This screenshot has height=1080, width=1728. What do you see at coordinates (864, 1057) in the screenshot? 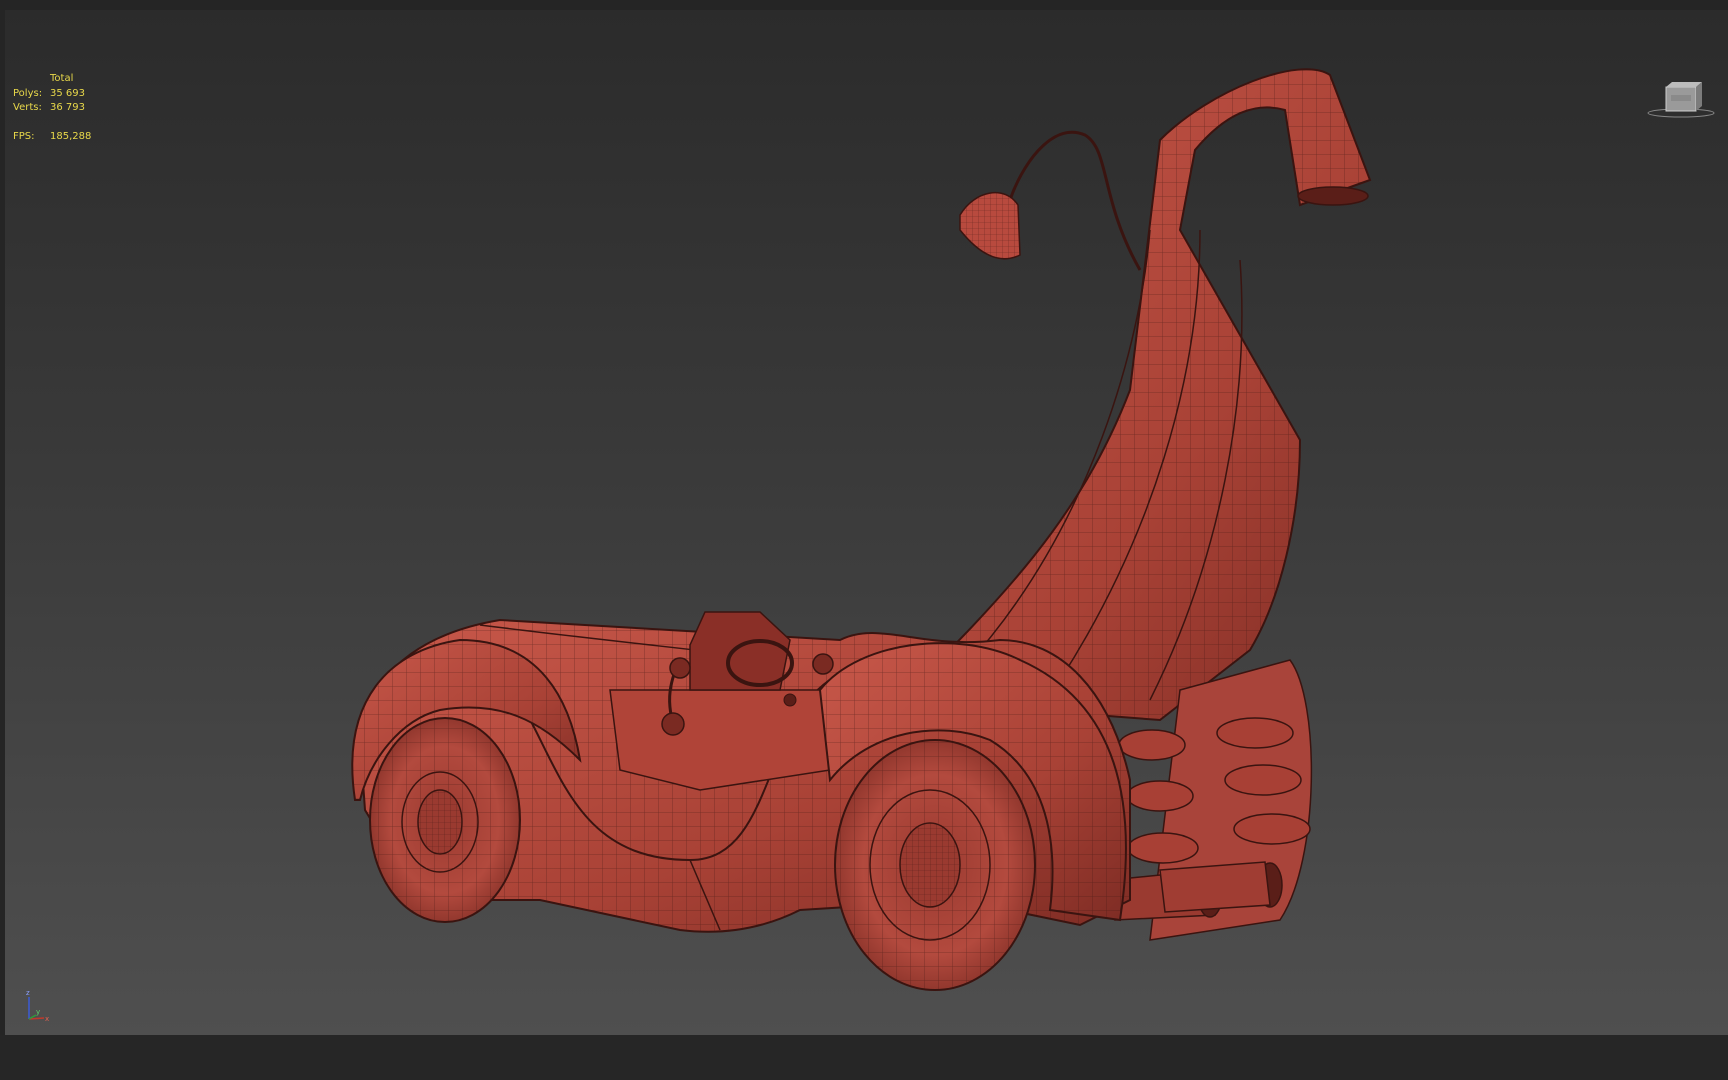
I see `bottom-bar` at bounding box center [864, 1057].